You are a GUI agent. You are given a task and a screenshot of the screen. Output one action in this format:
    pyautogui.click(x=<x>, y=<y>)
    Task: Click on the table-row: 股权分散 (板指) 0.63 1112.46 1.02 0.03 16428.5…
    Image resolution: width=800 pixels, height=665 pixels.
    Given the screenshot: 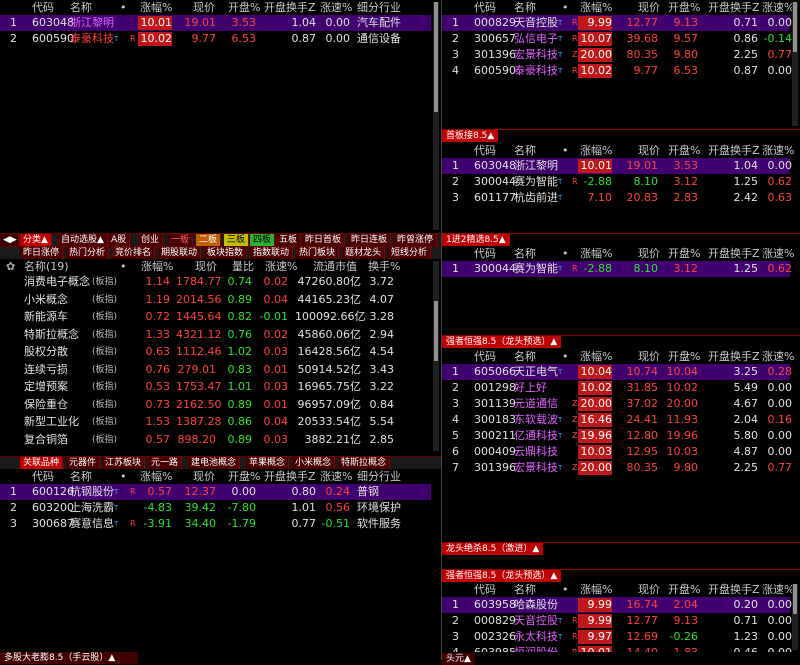 What is the action you would take?
    pyautogui.click(x=215, y=352)
    